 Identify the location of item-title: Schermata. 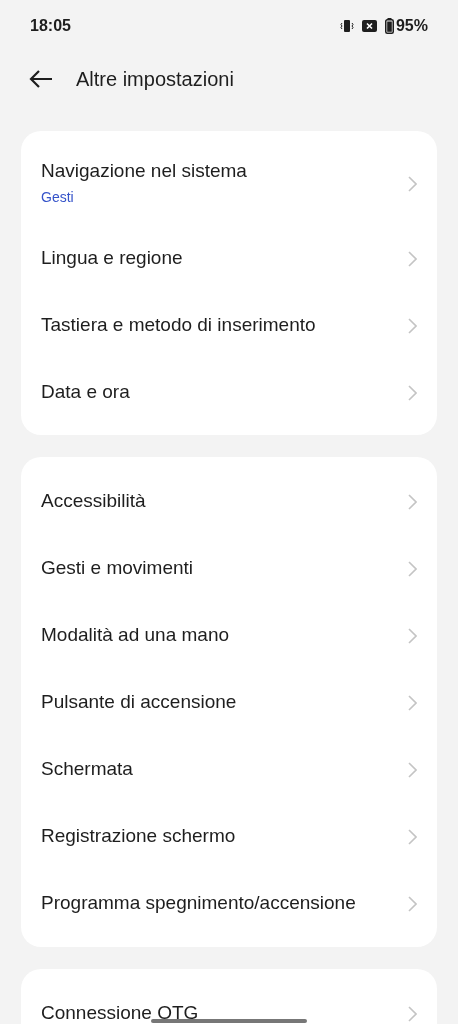
(87, 769).